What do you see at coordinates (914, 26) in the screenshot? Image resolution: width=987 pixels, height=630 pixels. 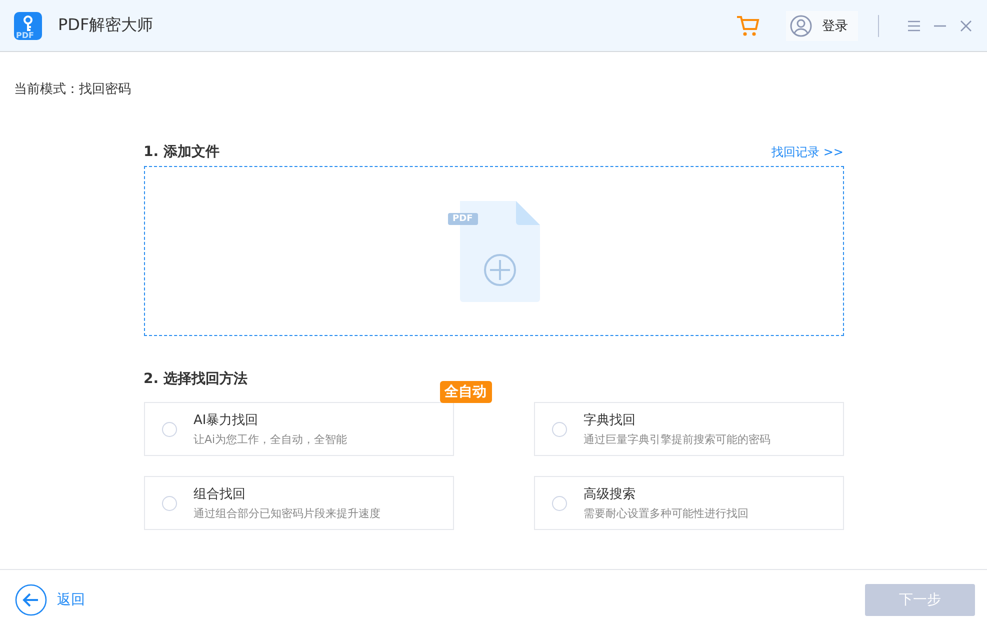 I see `menu-icon` at bounding box center [914, 26].